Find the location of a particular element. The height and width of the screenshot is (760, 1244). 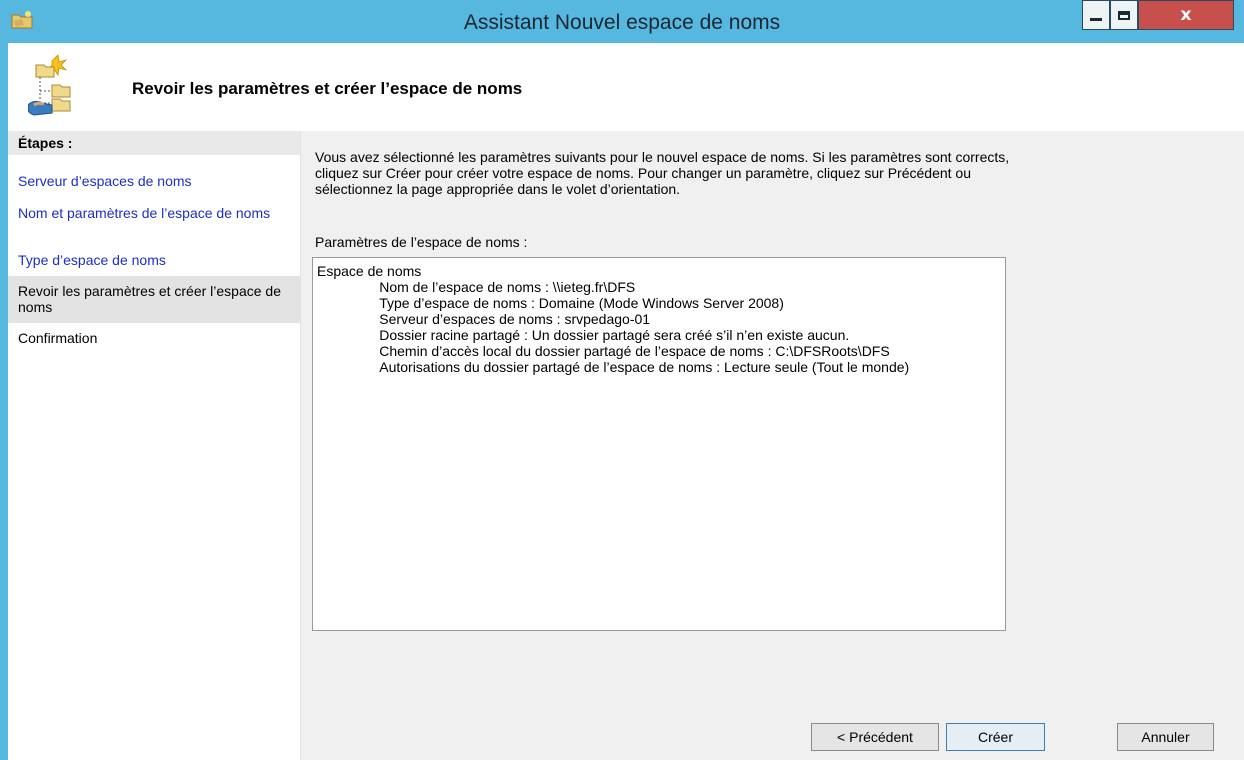

steps-title: Étapes : is located at coordinates (154, 143).